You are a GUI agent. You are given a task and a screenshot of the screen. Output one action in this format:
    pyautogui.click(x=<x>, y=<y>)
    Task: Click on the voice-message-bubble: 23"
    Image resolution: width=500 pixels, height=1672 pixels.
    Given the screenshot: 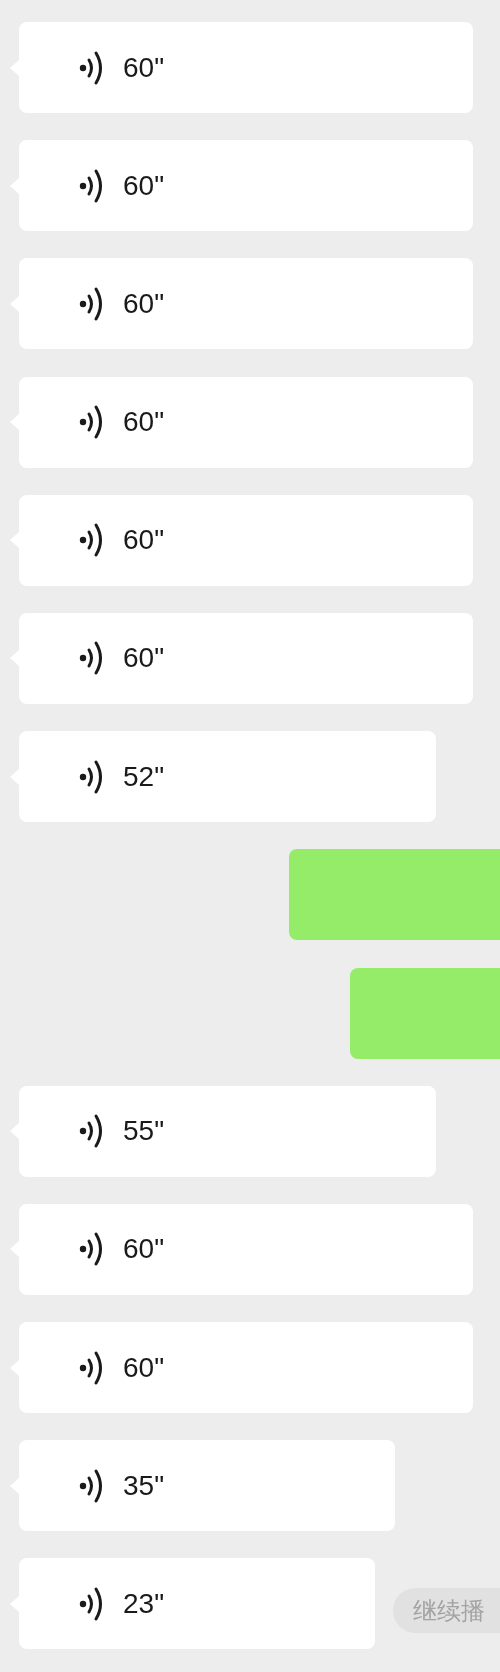 What is the action you would take?
    pyautogui.click(x=197, y=1604)
    